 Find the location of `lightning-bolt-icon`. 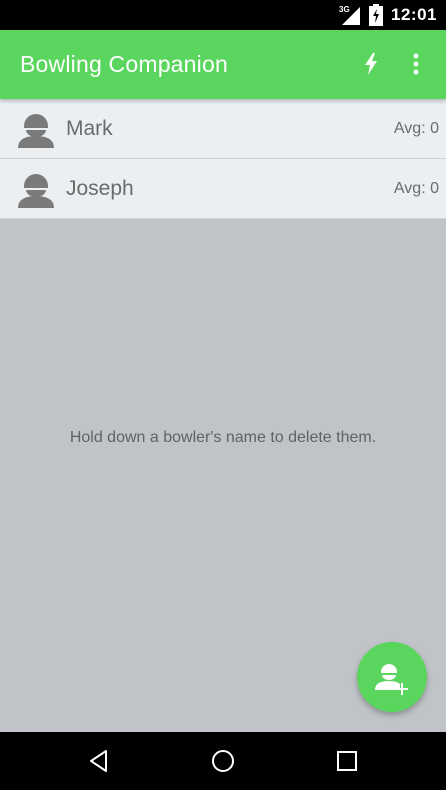

lightning-bolt-icon is located at coordinates (371, 64).